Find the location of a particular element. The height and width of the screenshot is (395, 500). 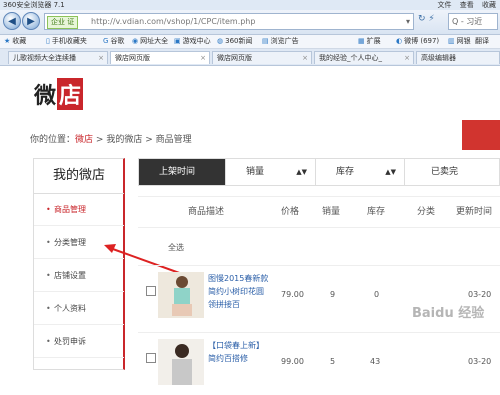

sort-by-stock: 库存 ▲▼ is located at coordinates (360, 172).